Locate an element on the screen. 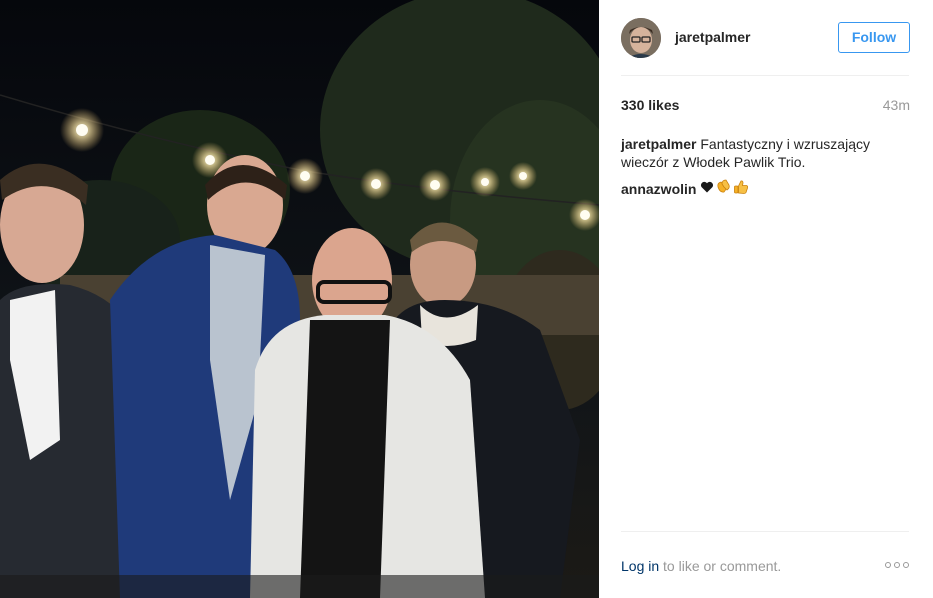 The image size is (933, 598). comment-emojis is located at coordinates (724, 188).